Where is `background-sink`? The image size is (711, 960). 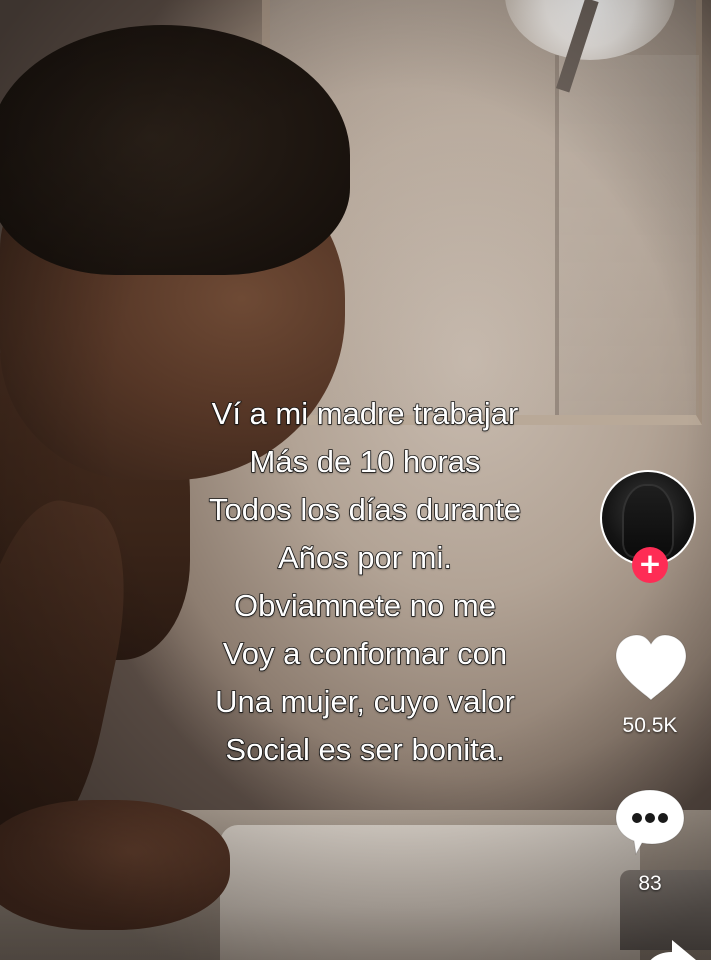 background-sink is located at coordinates (430, 892).